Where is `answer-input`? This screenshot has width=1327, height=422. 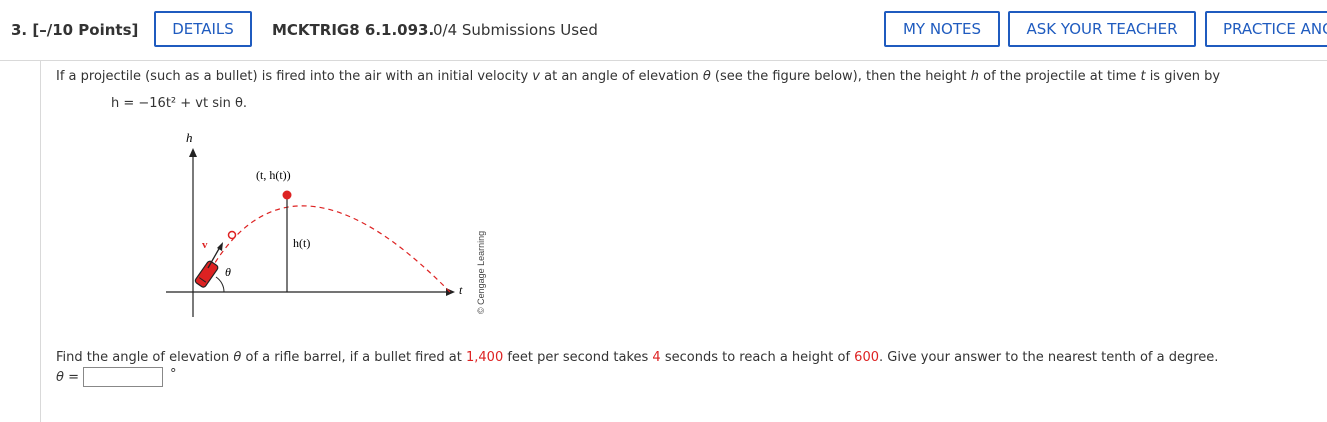
answer-input is located at coordinates (123, 377).